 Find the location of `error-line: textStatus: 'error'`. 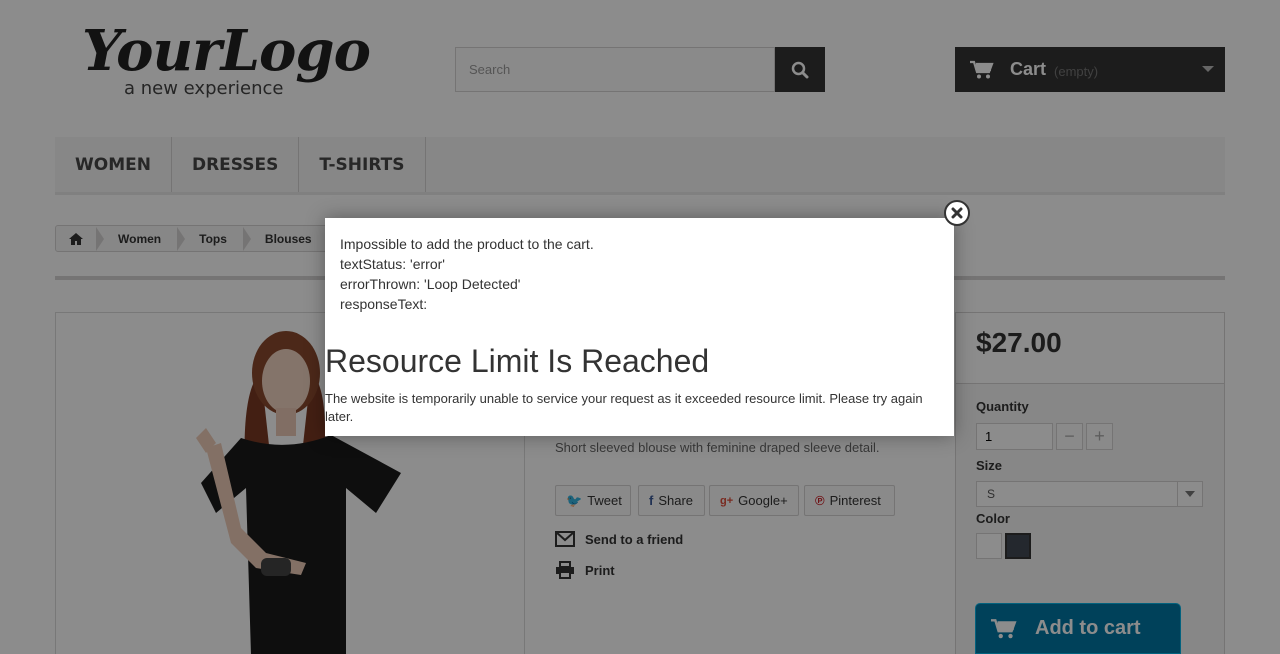

error-line: textStatus: 'error' is located at coordinates (392, 264).